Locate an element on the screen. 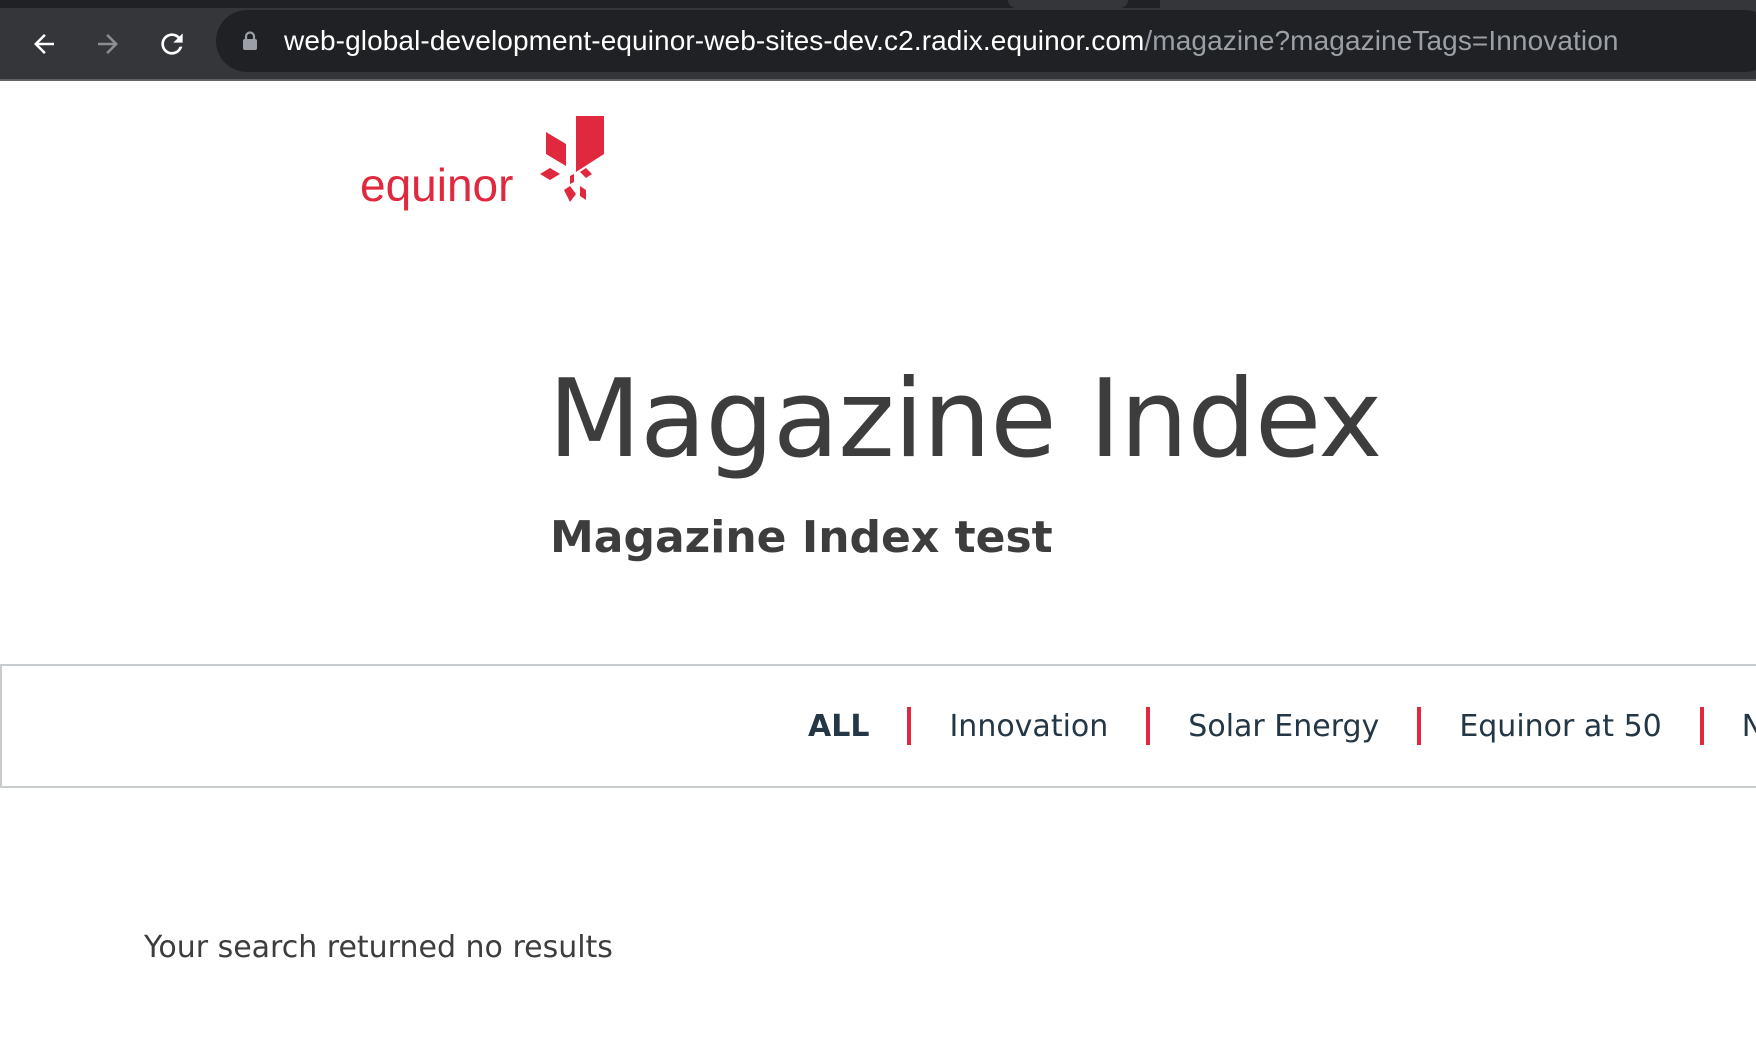  back-button is located at coordinates (44, 44).